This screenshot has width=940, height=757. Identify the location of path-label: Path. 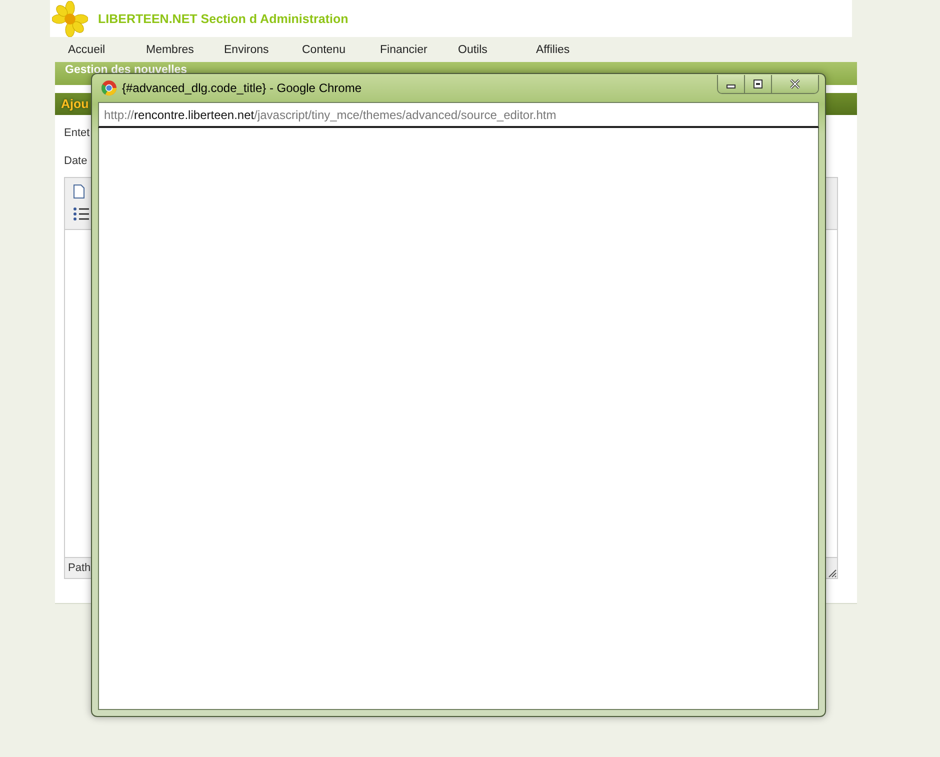
(79, 568).